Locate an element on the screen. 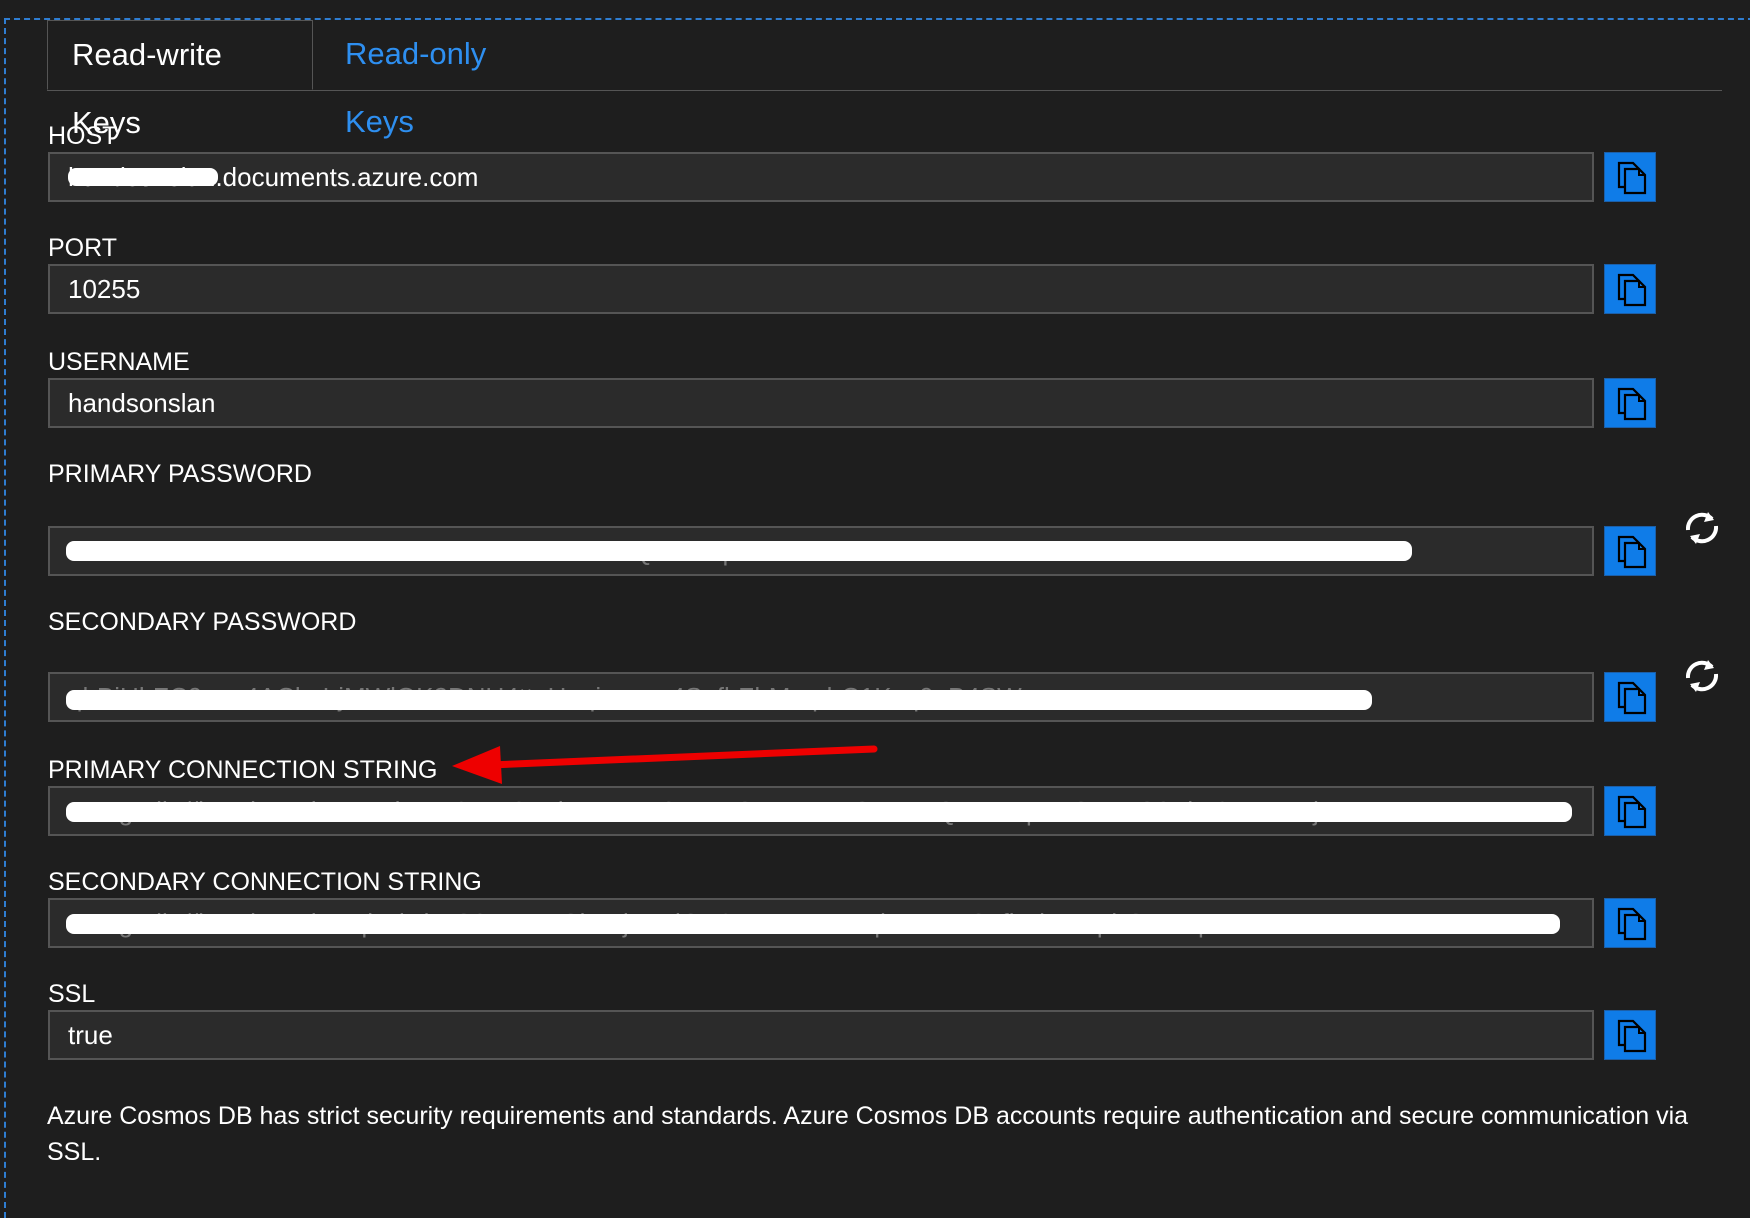 The width and height of the screenshot is (1750, 1218). username-label: USERNAME is located at coordinates (119, 362).